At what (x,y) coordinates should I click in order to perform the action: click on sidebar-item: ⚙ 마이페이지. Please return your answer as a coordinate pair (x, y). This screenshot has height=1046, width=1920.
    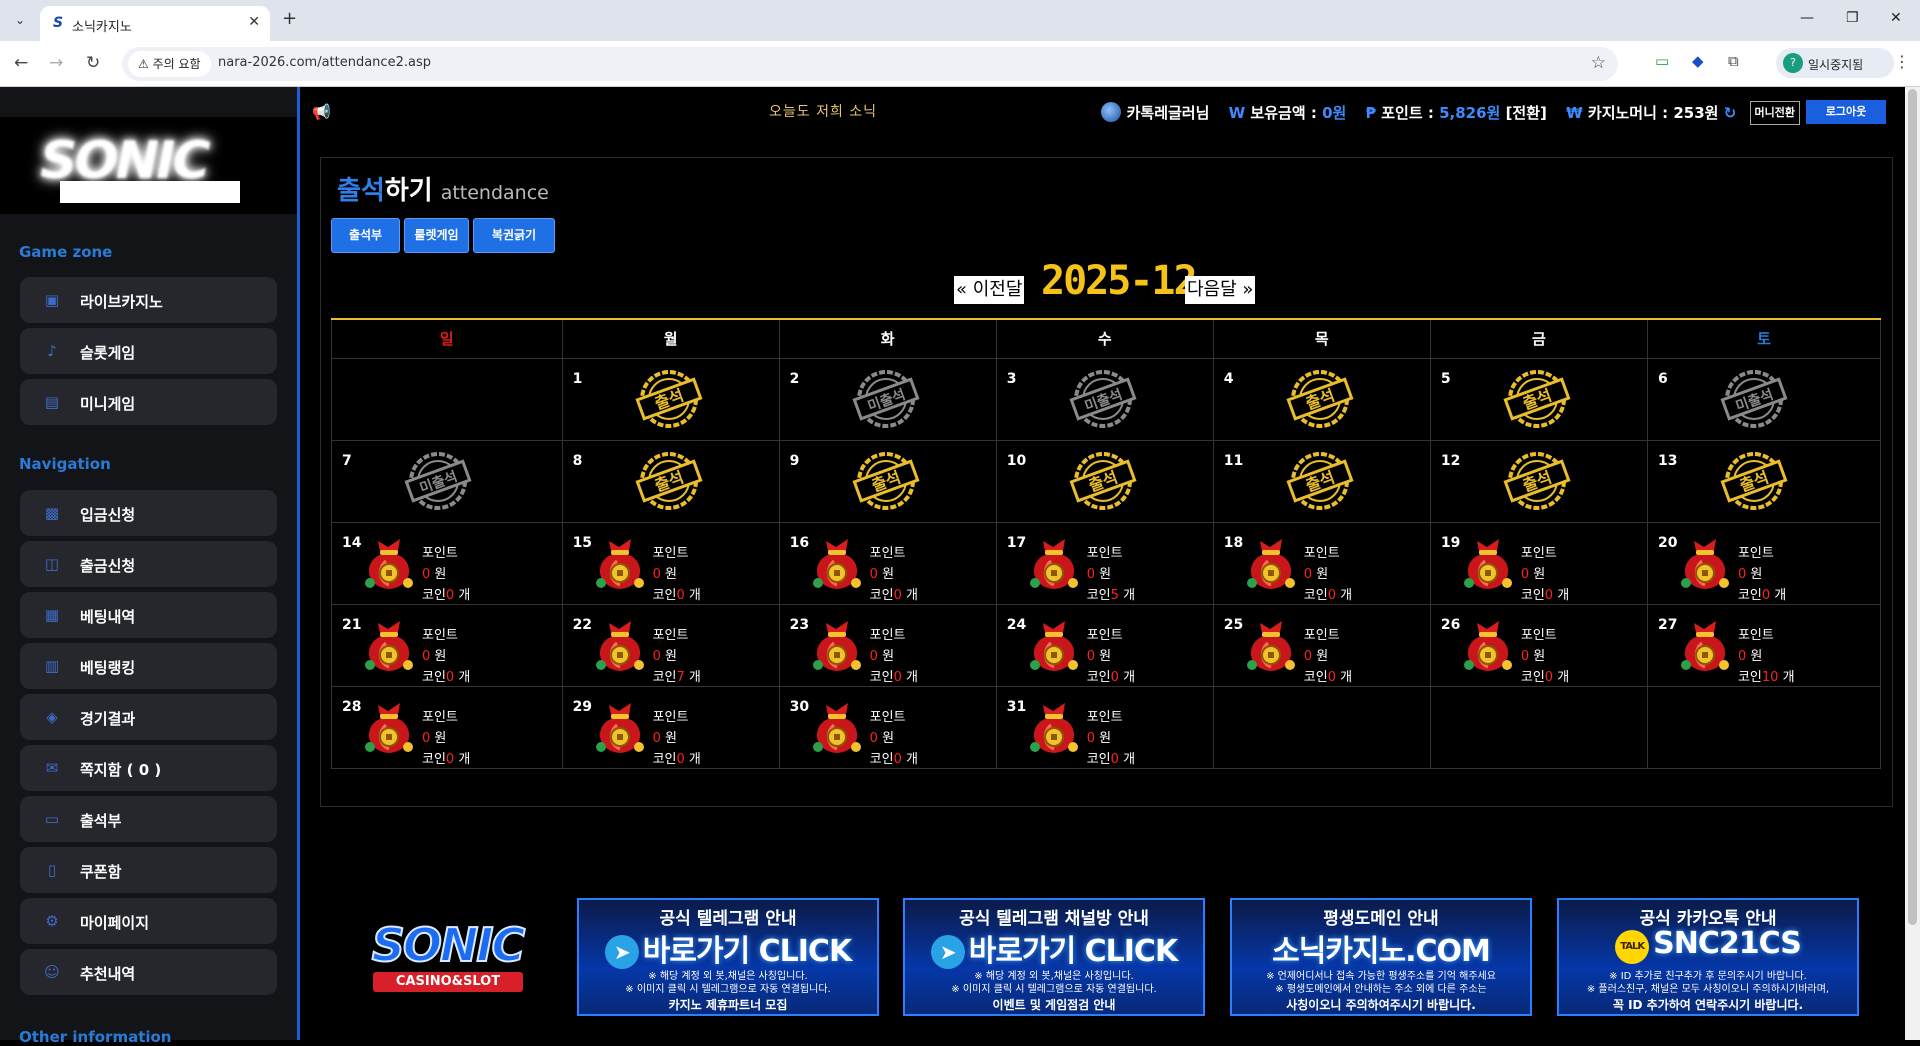
    Looking at the image, I should click on (148, 921).